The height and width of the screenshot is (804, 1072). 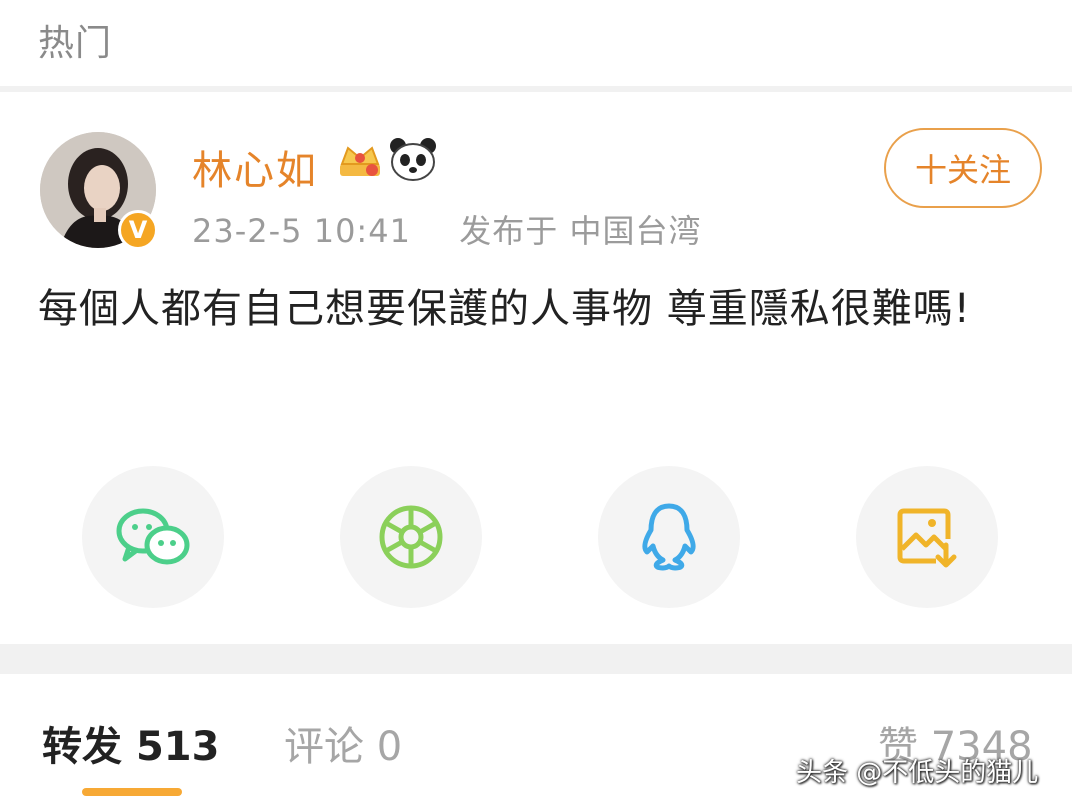 I want to click on tab-comment: 评论 0, so click(x=343, y=743).